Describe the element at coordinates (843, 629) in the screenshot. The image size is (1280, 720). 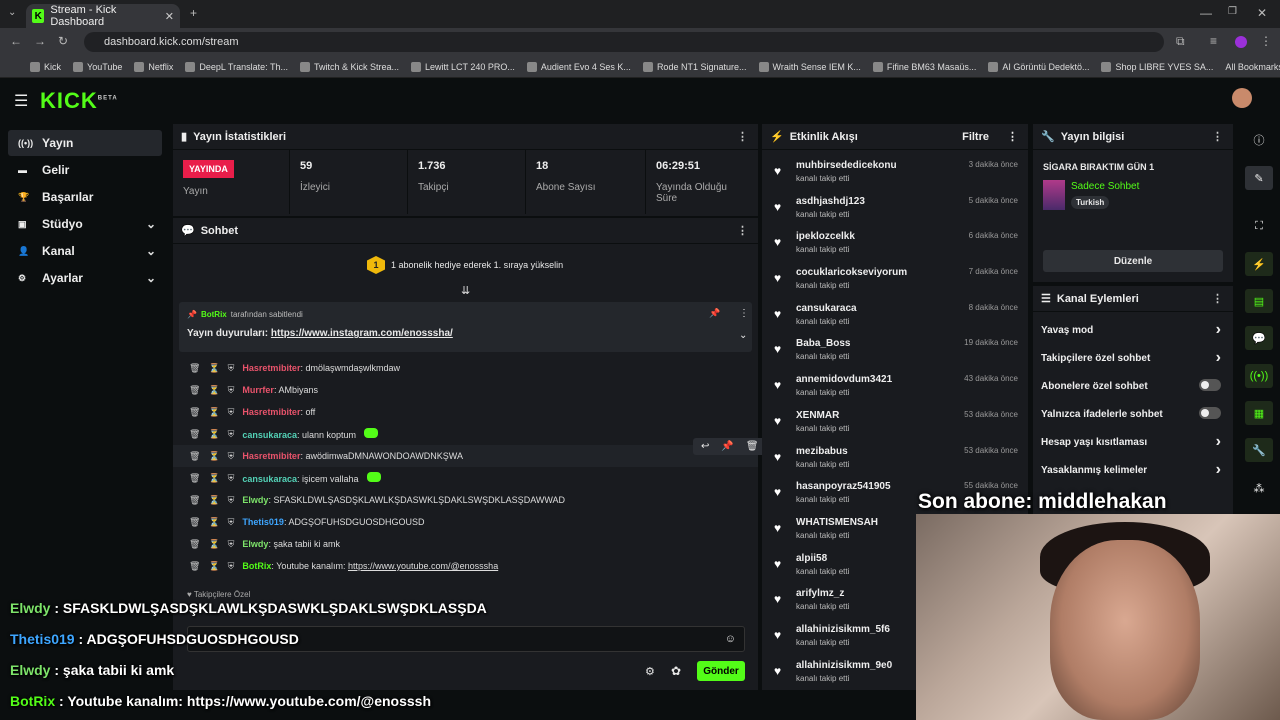
I see `event-username: allahinizisikmm_5f6` at that location.